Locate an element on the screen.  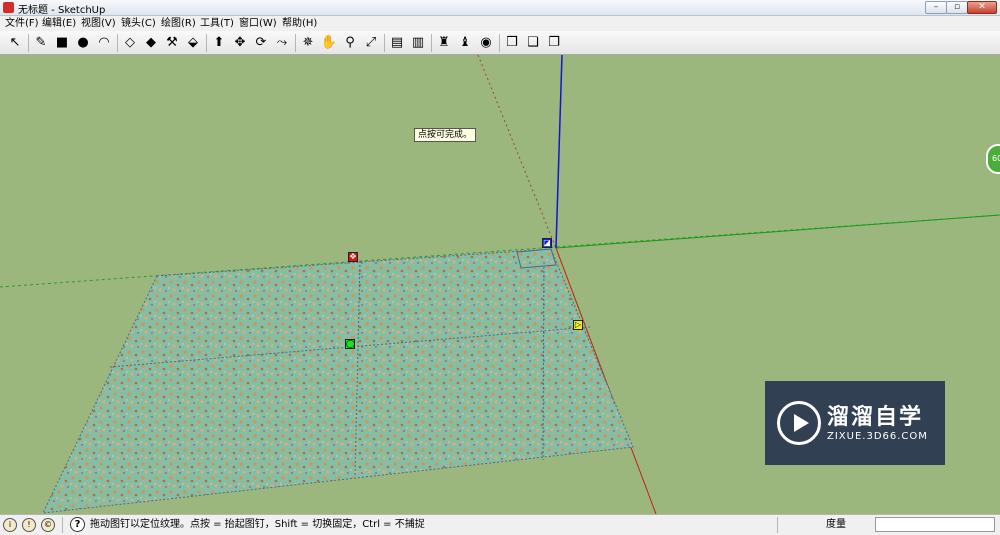
get-models-icon: ▤ is located at coordinates (397, 43).